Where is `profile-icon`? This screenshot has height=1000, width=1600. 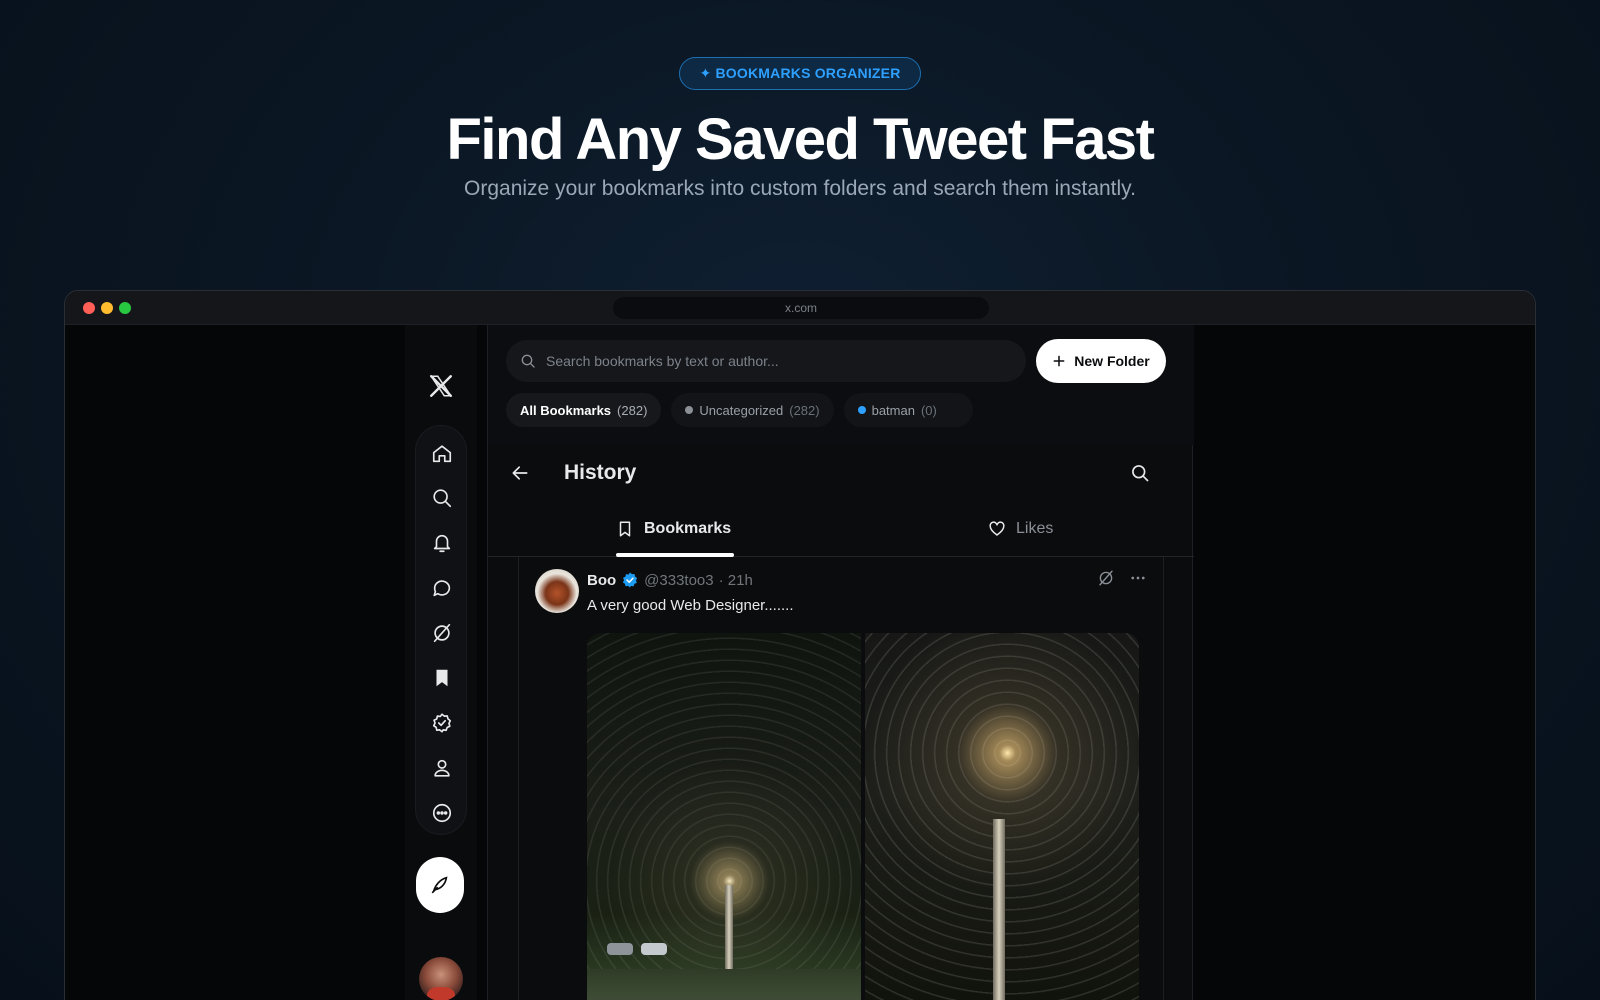
profile-icon is located at coordinates (442, 768).